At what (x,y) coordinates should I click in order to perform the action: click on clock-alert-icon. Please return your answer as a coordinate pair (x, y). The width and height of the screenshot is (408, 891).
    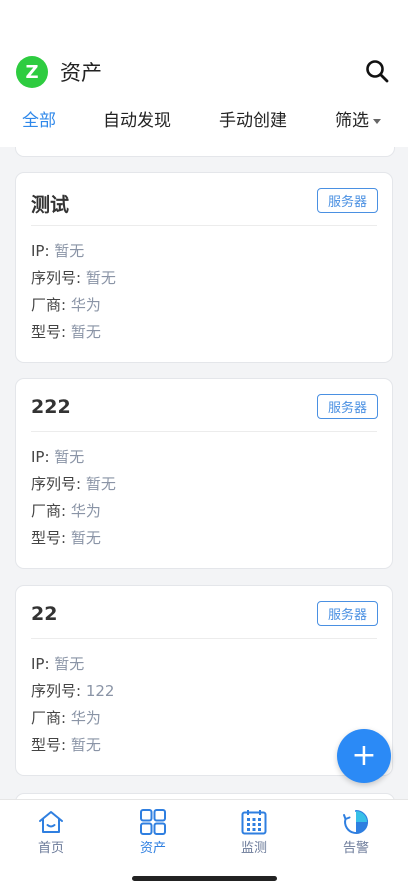
    Looking at the image, I should click on (356, 821).